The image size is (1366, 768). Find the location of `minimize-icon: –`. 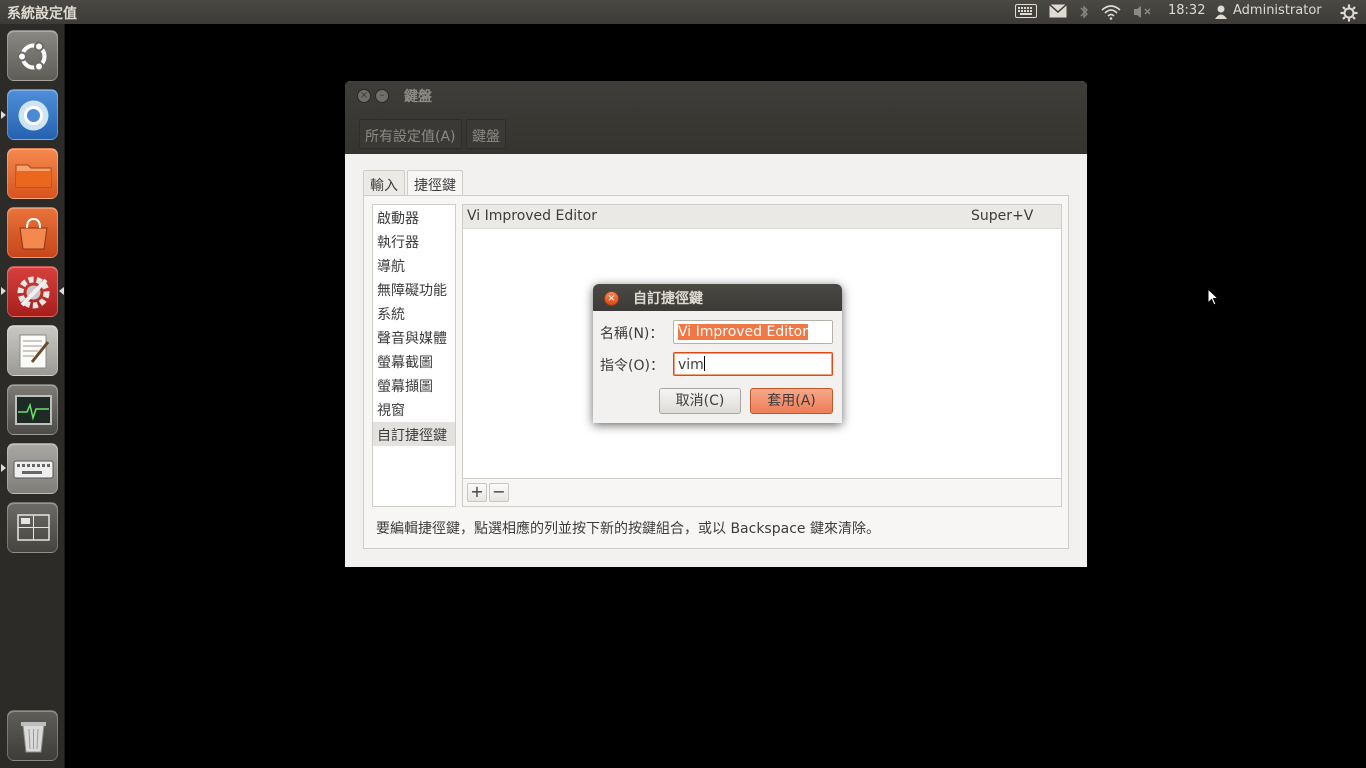

minimize-icon: – is located at coordinates (382, 96).